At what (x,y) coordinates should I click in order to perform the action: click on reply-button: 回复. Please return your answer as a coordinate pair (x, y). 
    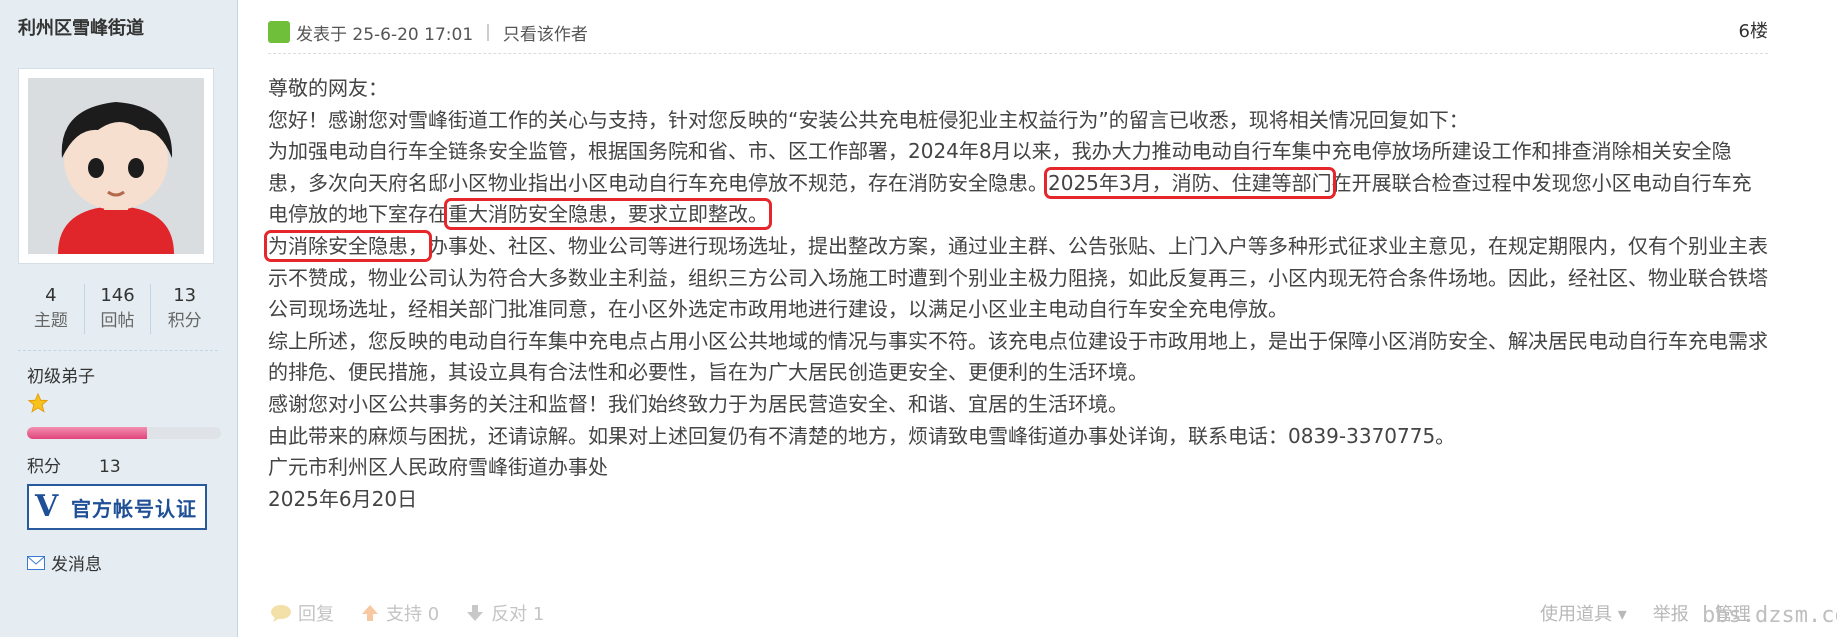
    Looking at the image, I should click on (302, 613).